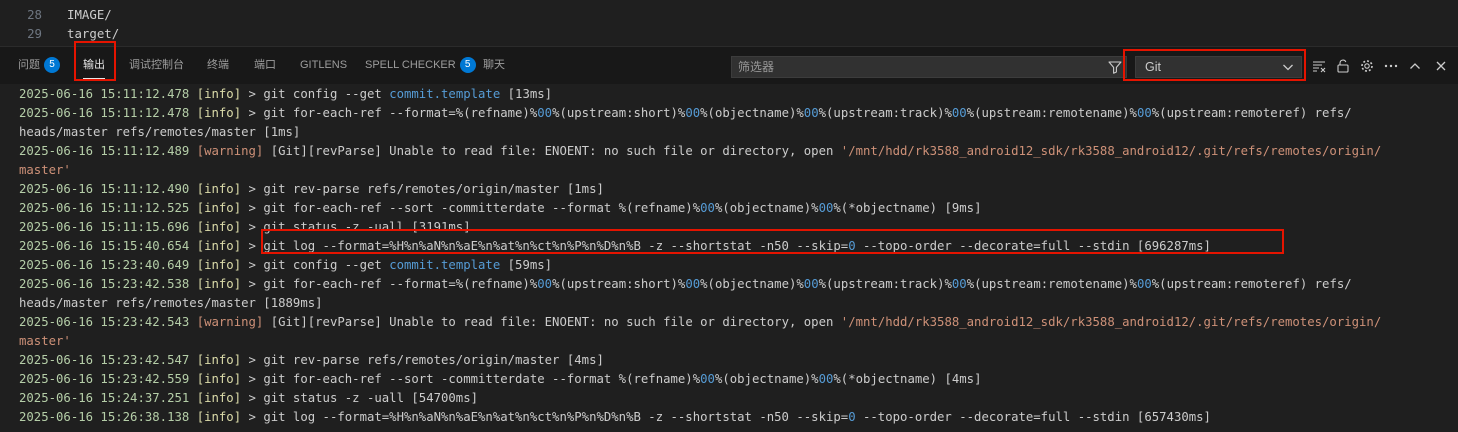 Image resolution: width=1458 pixels, height=432 pixels. I want to click on tab-terminal: 终端, so click(218, 65).